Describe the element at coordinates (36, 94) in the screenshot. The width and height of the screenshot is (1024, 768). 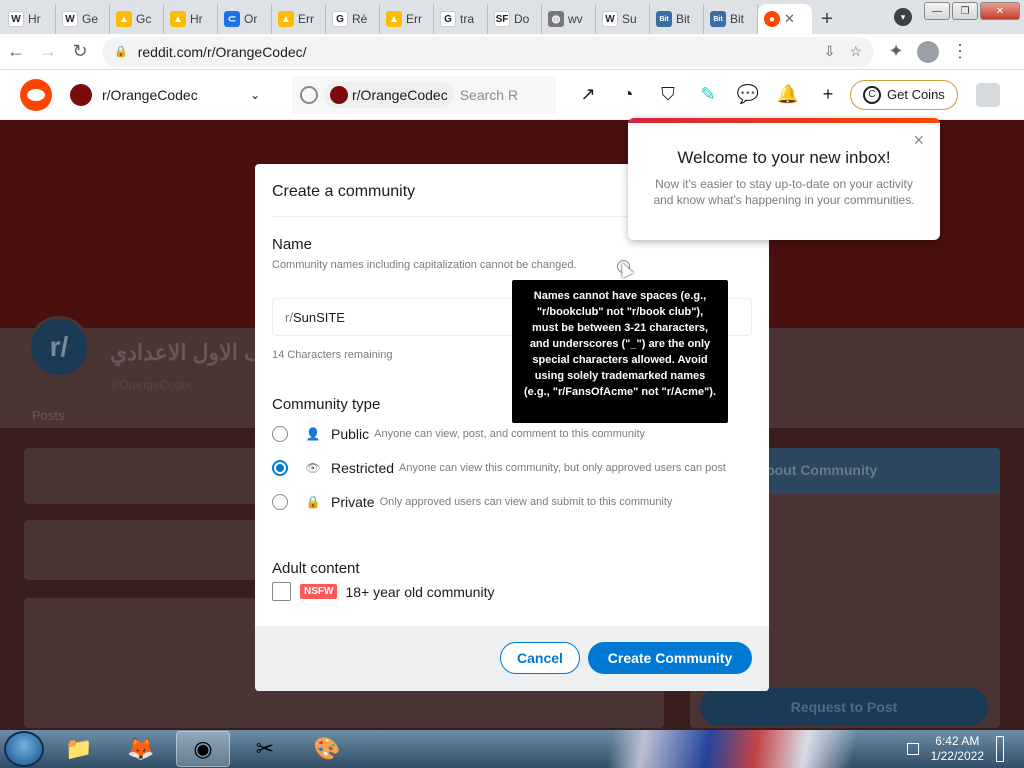
I see `reddit-logo-icon` at that location.